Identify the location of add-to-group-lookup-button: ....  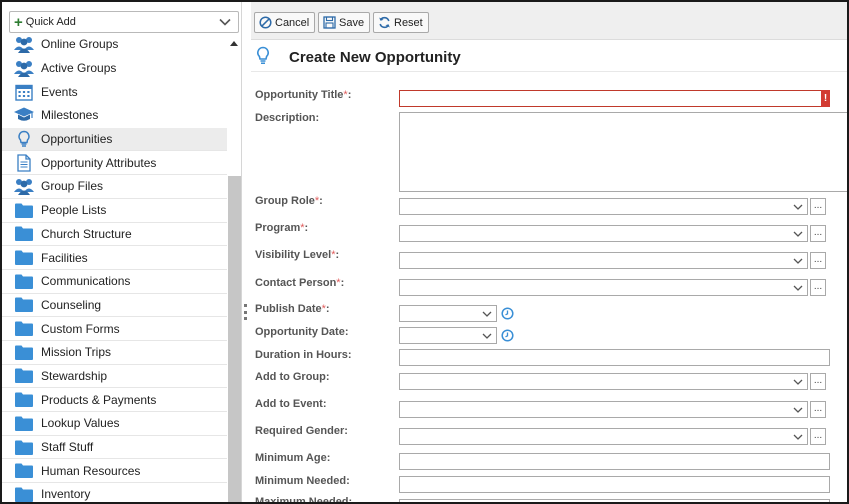
(818, 381).